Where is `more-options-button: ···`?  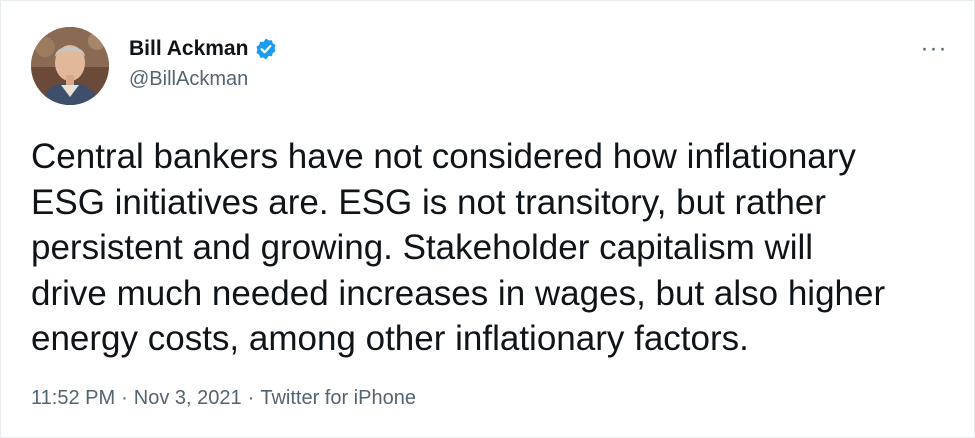
more-options-button: ··· is located at coordinates (934, 49).